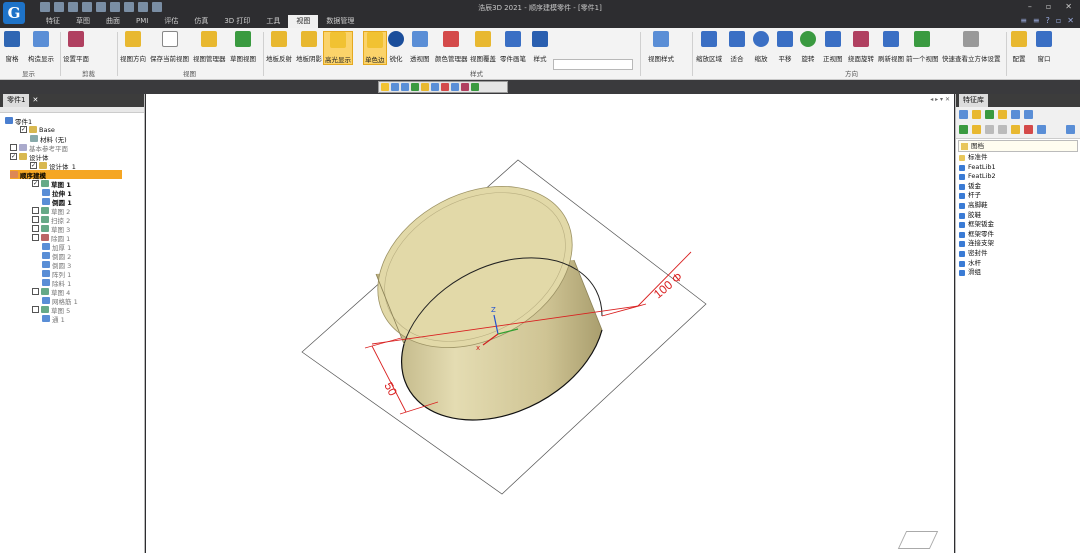  I want to click on tab-close-icon: ✕, so click(35, 100).